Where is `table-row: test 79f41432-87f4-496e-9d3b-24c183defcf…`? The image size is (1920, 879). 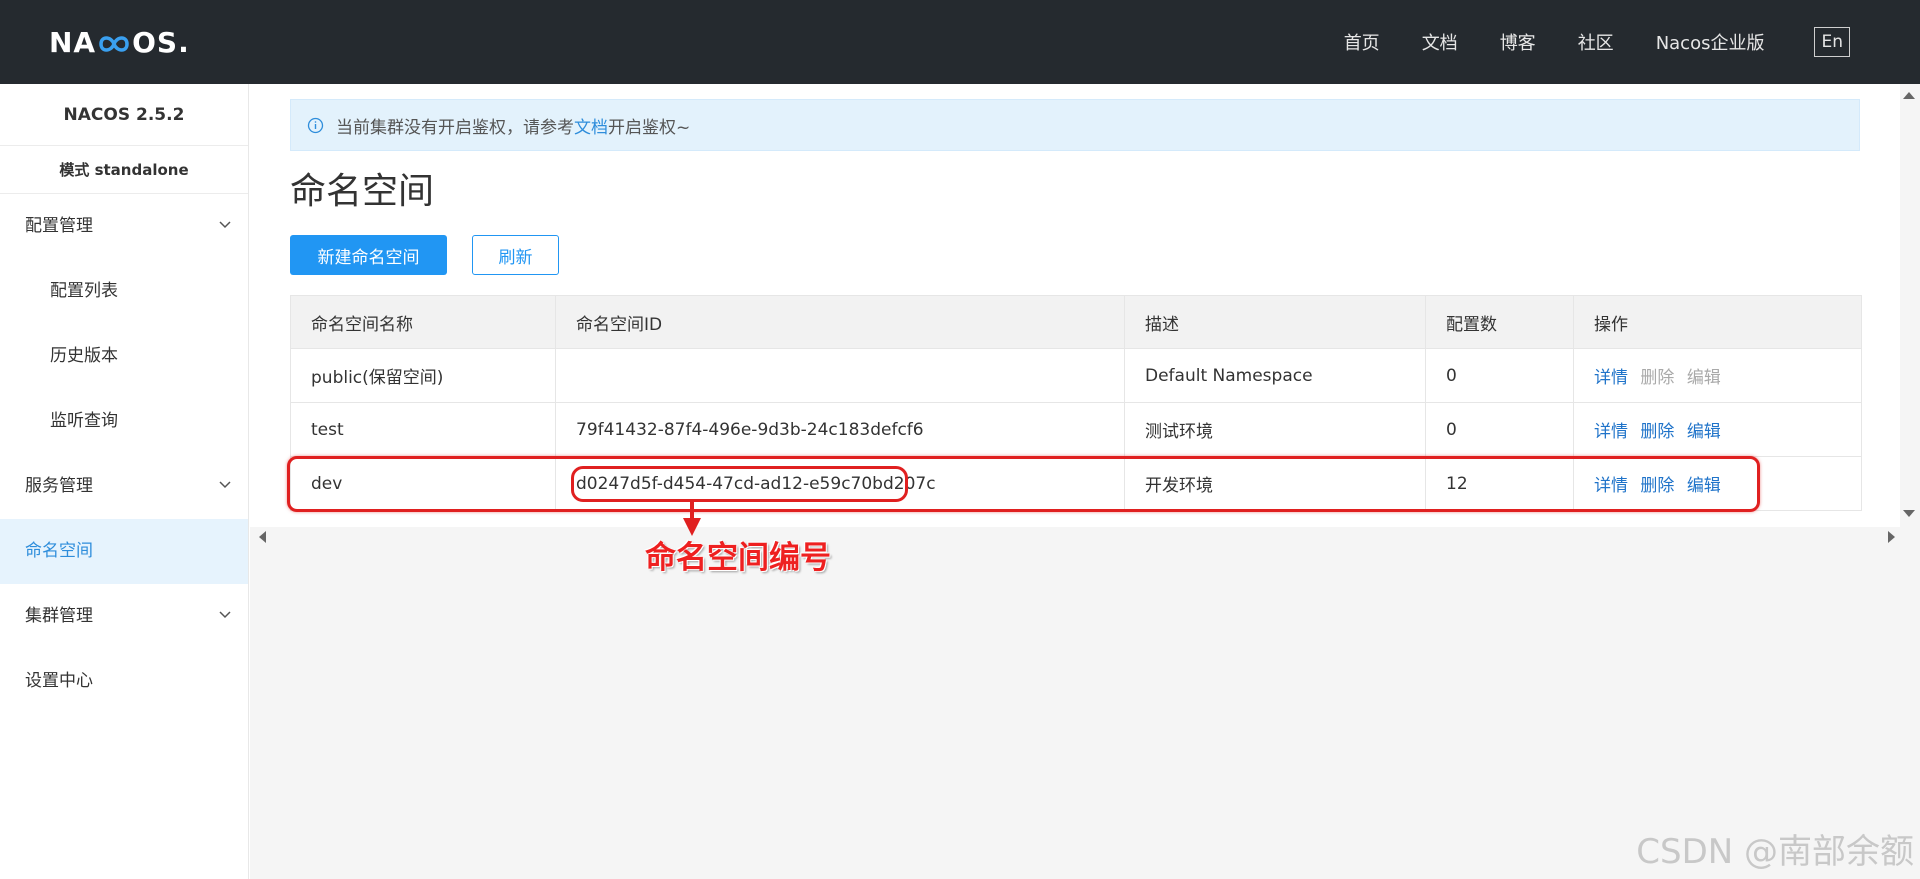 table-row: test 79f41432-87f4-496e-9d3b-24c183defcf… is located at coordinates (1076, 429).